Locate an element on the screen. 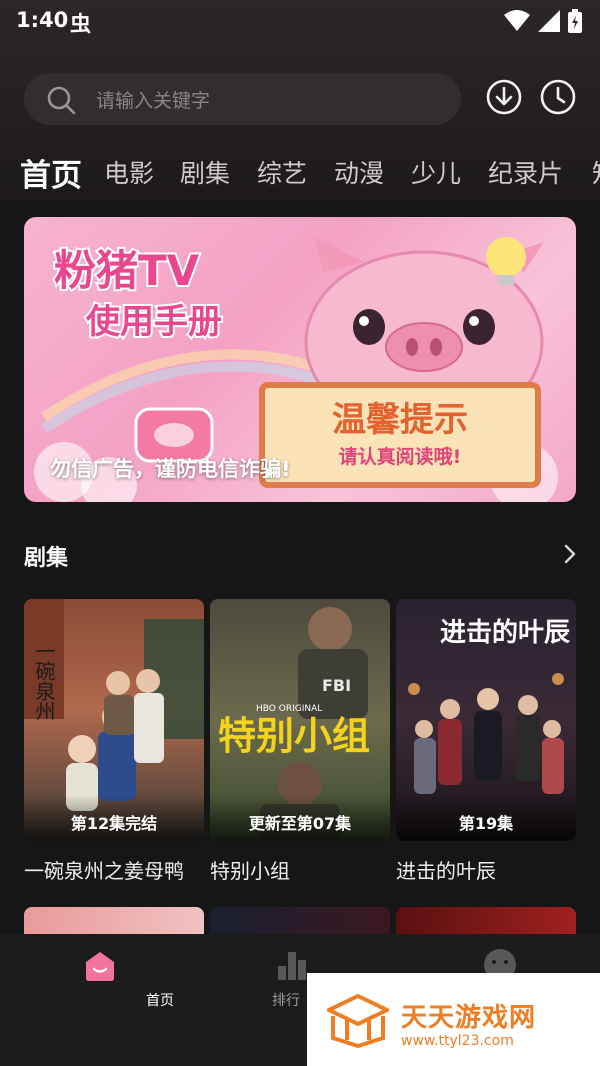 This screenshot has width=600, height=1066. banner-art-title-2: 使用手册 is located at coordinates (153, 322).